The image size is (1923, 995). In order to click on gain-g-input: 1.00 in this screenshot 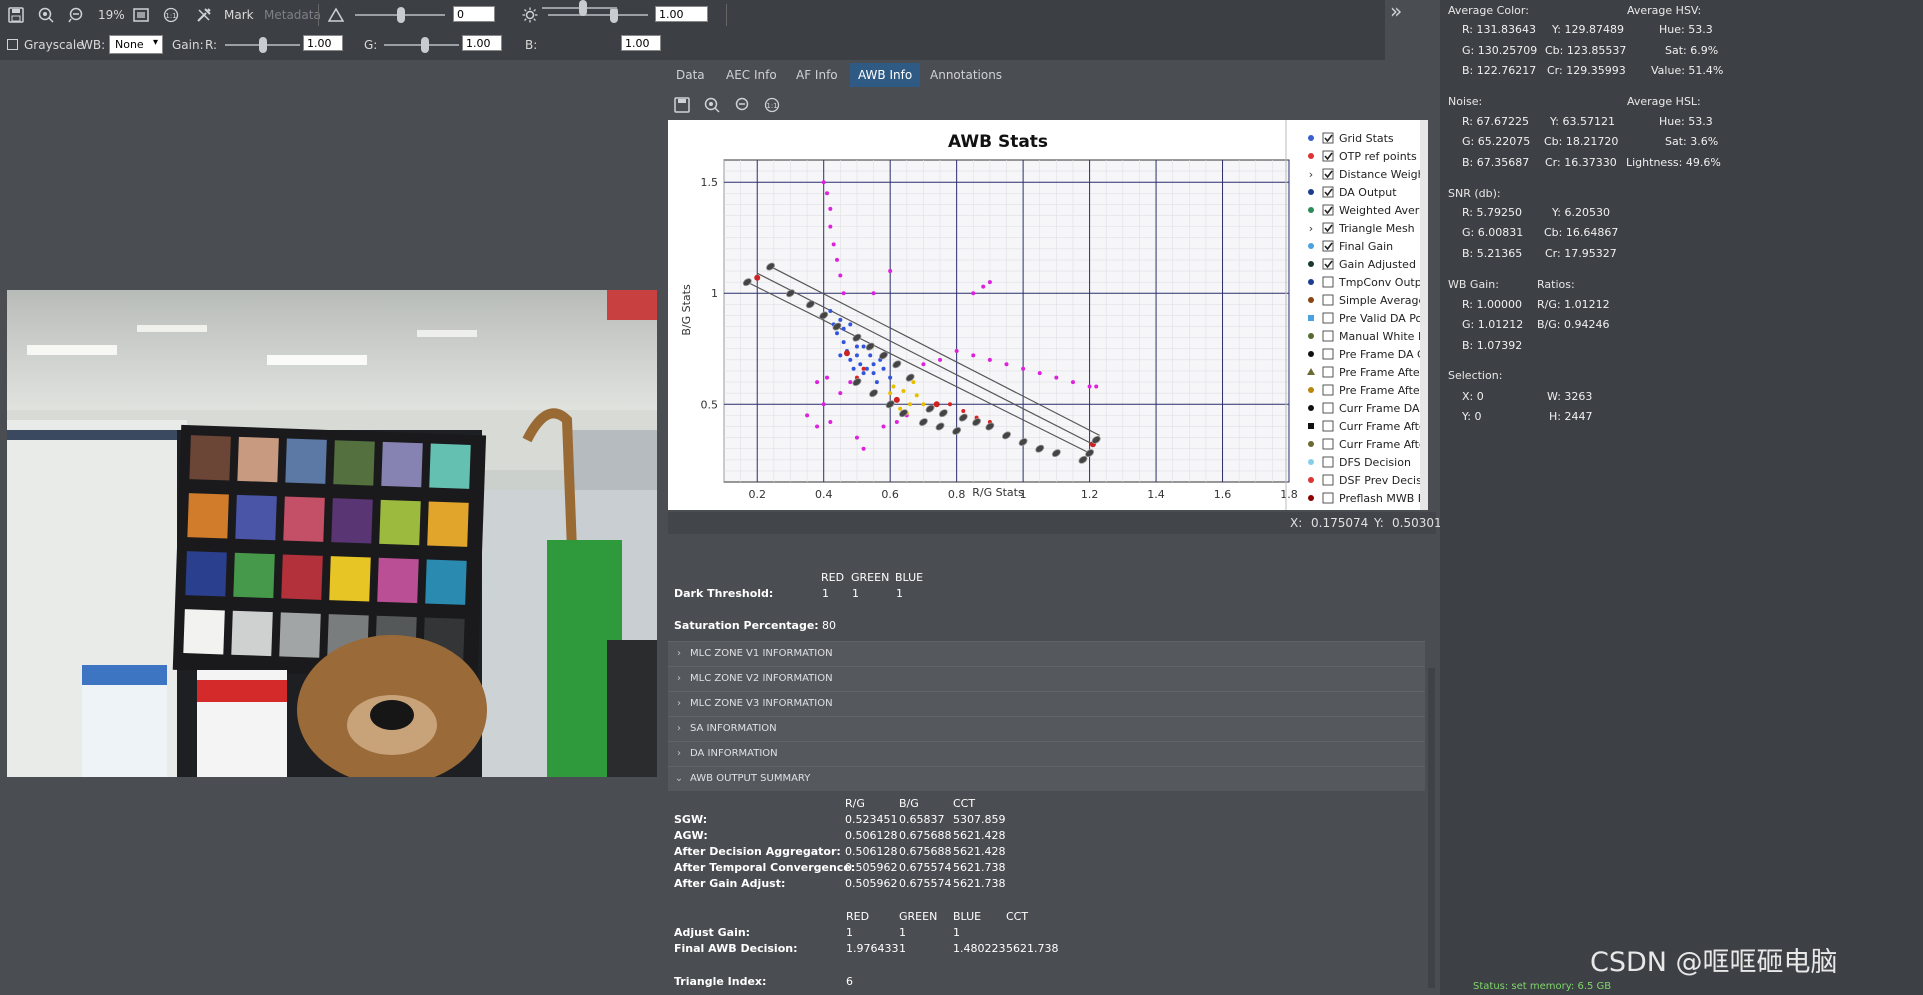, I will do `click(482, 43)`.